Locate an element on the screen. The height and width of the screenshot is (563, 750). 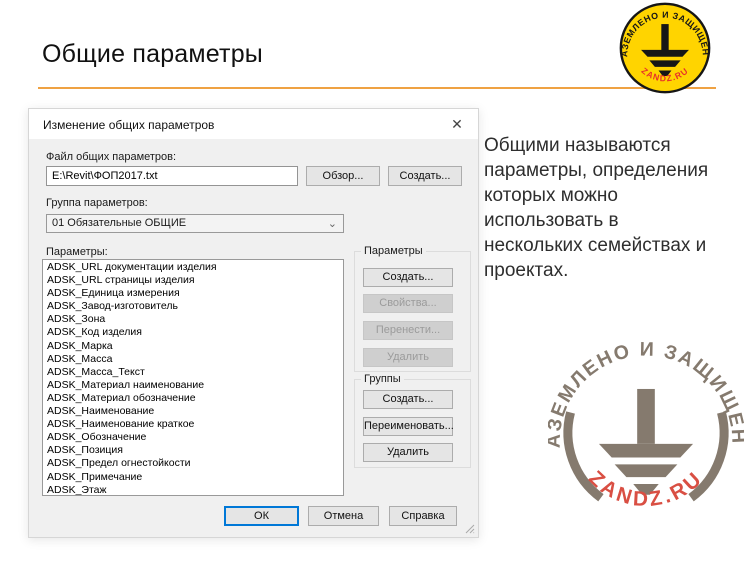
list-item: ADSK_Код изделия is located at coordinates (193, 332).